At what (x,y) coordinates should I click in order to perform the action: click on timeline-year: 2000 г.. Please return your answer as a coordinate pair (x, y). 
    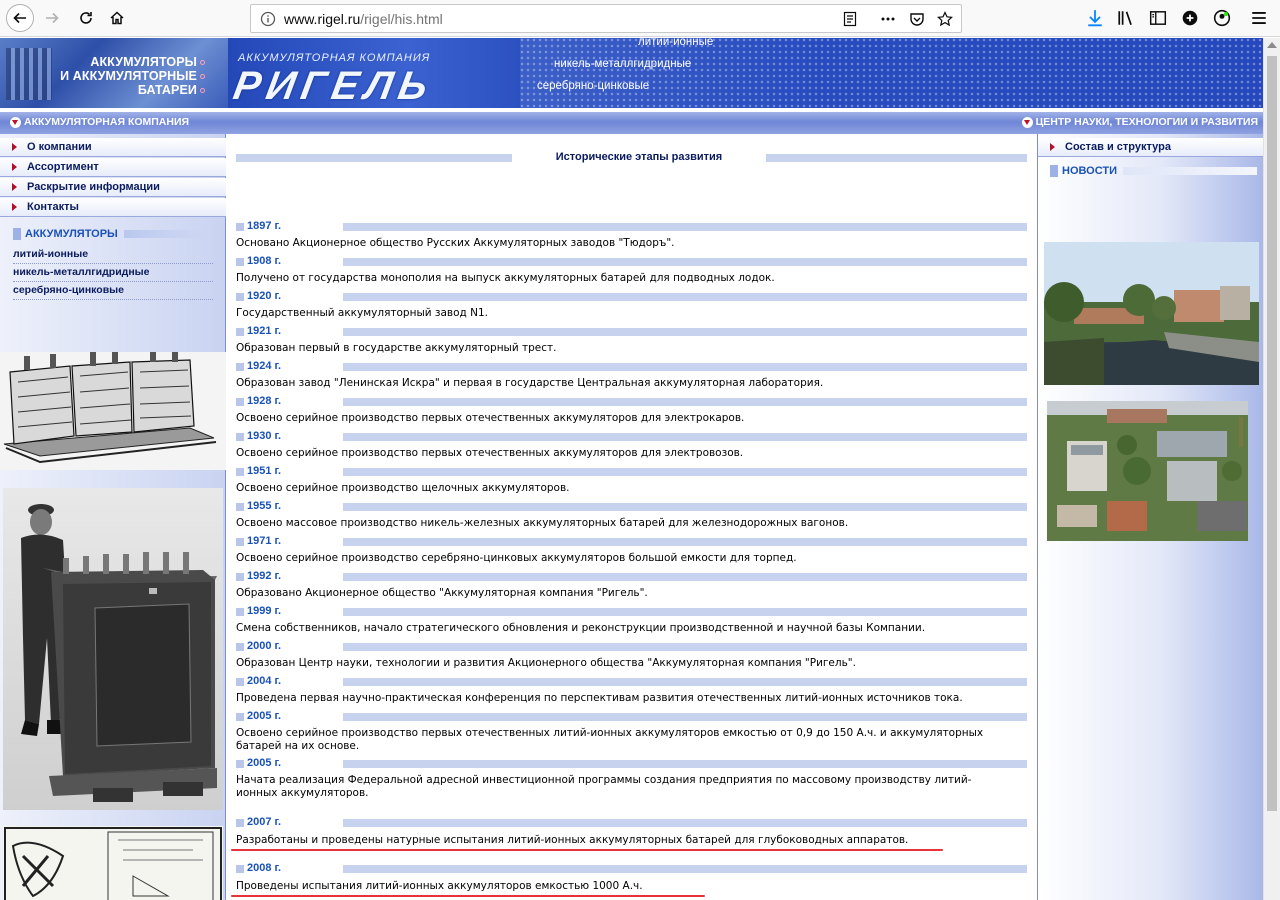
    Looking at the image, I should click on (264, 646).